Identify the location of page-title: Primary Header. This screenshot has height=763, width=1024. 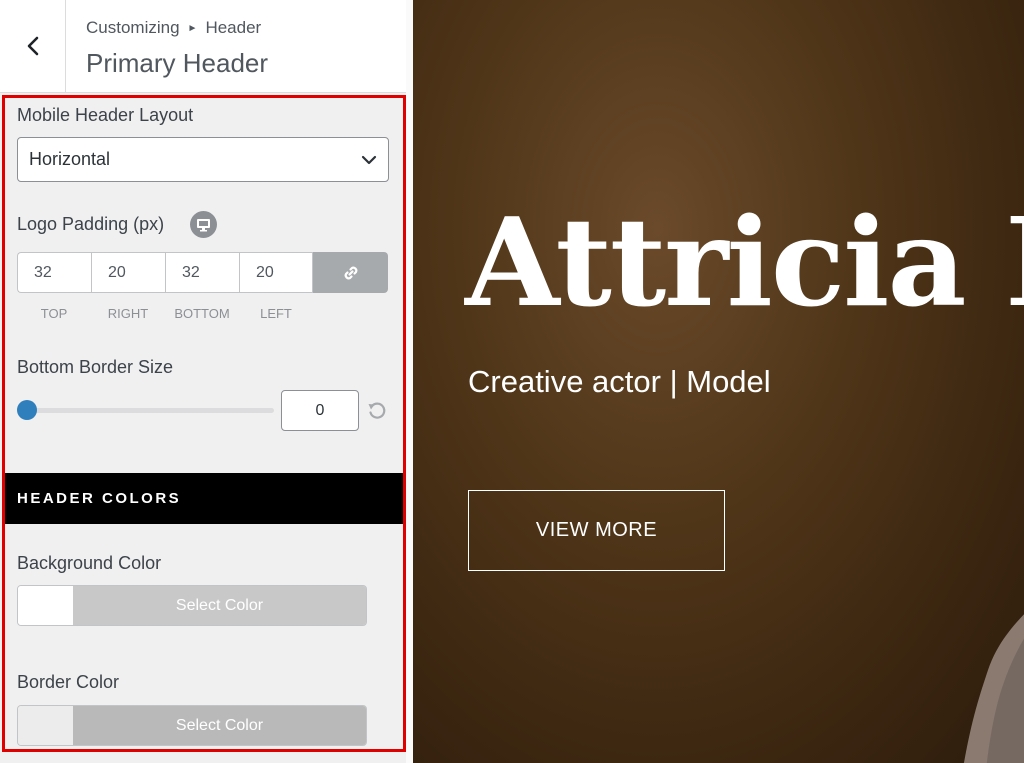
(177, 63).